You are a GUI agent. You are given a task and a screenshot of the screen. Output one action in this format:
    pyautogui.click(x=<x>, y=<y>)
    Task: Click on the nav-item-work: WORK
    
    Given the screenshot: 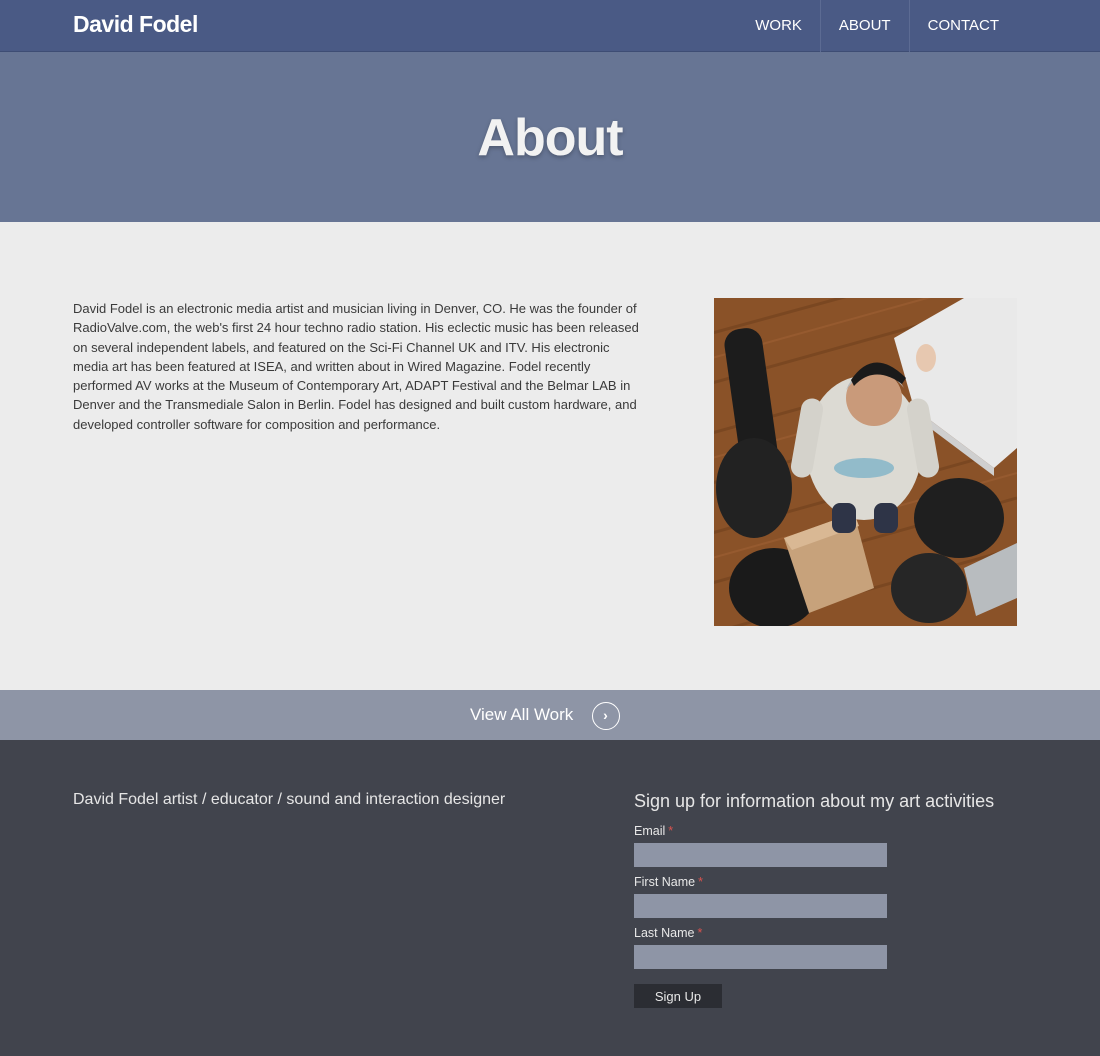 What is the action you would take?
    pyautogui.click(x=778, y=26)
    